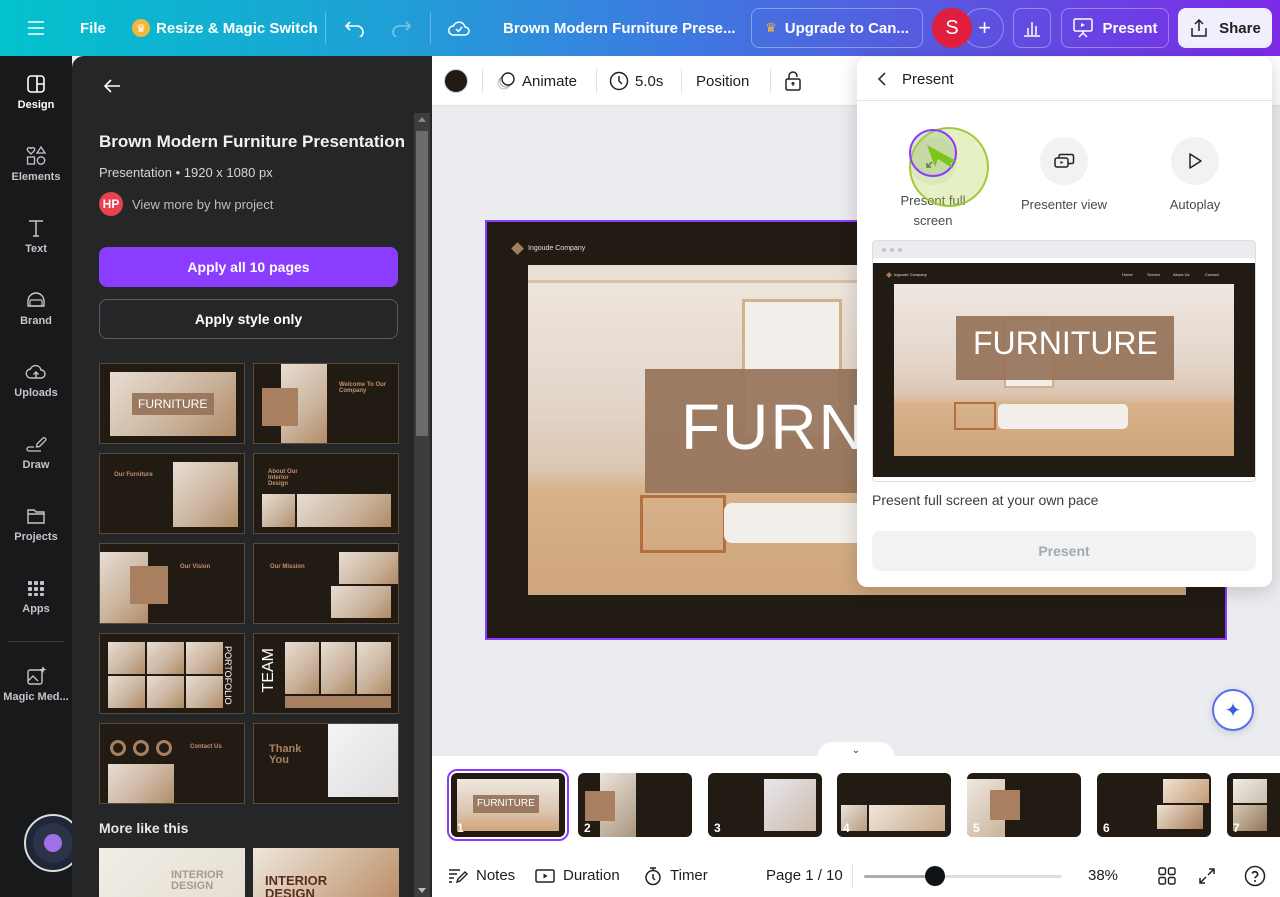  I want to click on page-number: 1, so click(460, 828).